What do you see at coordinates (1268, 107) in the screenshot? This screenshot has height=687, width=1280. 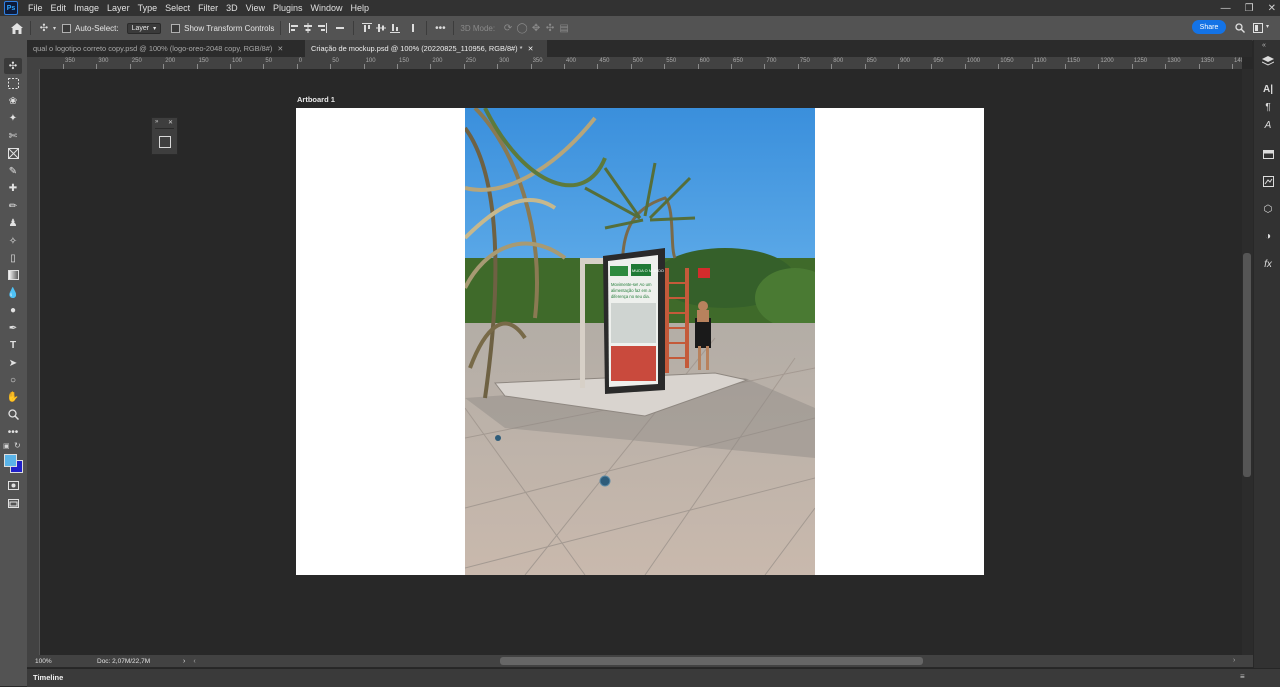 I see `paragraph-panel-icon: ¶` at bounding box center [1268, 107].